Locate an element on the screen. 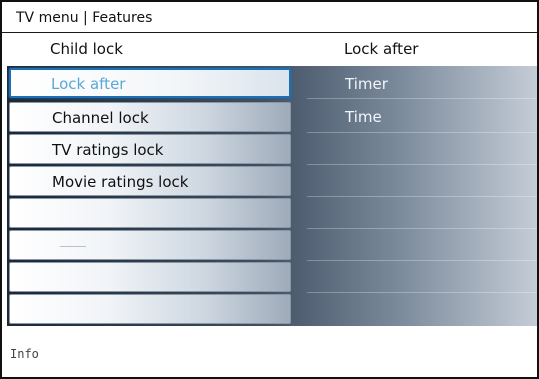 This screenshot has height=379, width=539. menu-item-lock-after: Lock after is located at coordinates (150, 83).